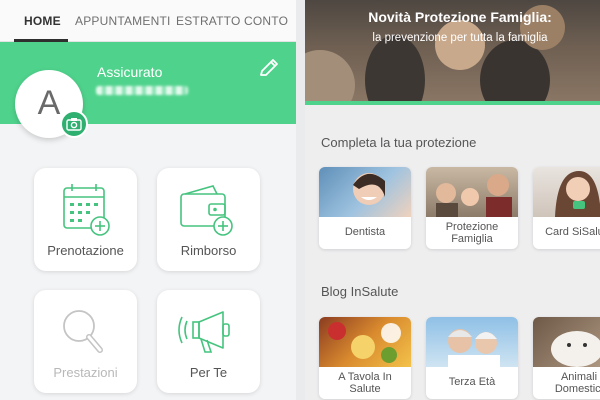 The height and width of the screenshot is (400, 600). Describe the element at coordinates (572, 232) in the screenshot. I see `card-label: Card SiSalute` at that location.